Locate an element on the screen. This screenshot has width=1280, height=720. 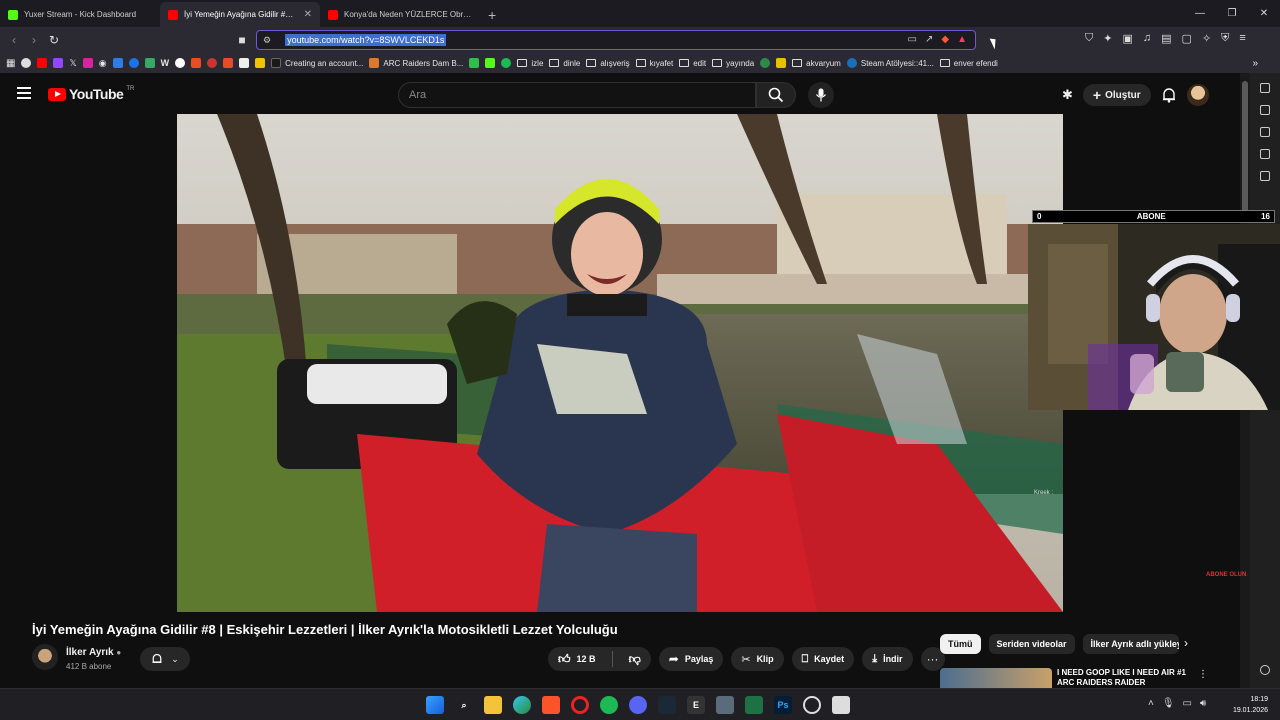
bookmark-folder-dinle: dinle is located at coordinates (564, 63).